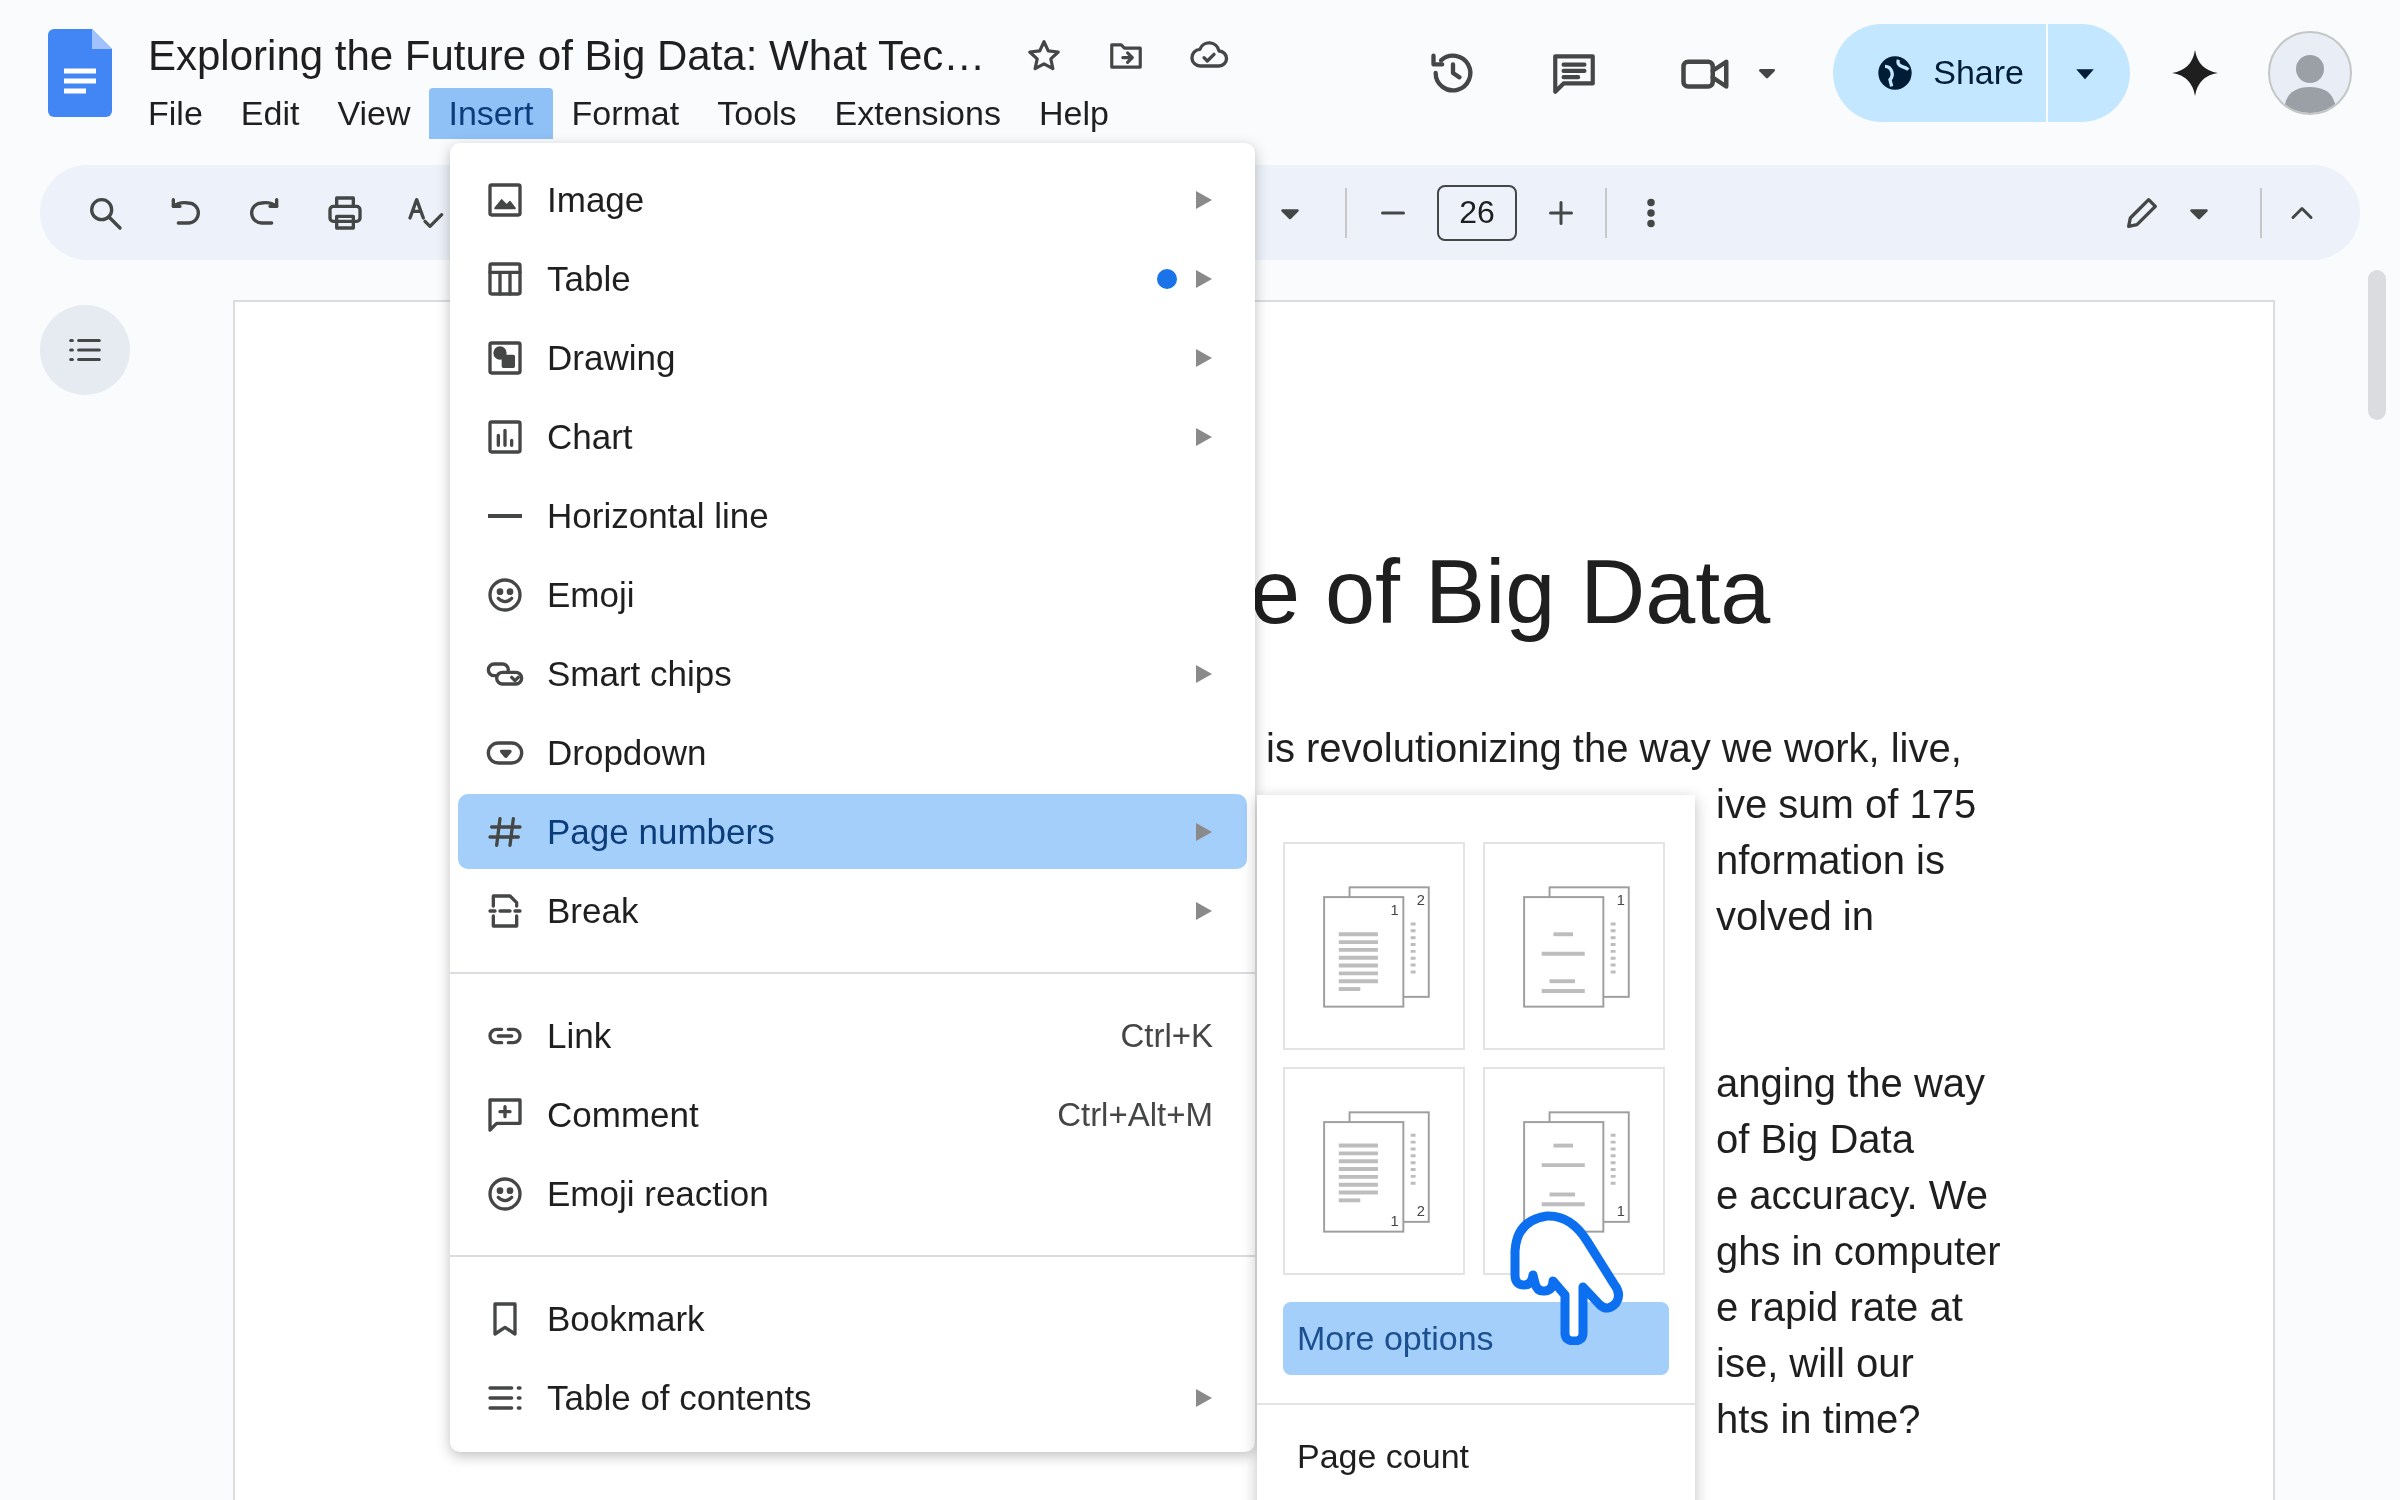 The image size is (2400, 1500). What do you see at coordinates (1851, 1083) in the screenshot?
I see `body-text-line: anging the way` at bounding box center [1851, 1083].